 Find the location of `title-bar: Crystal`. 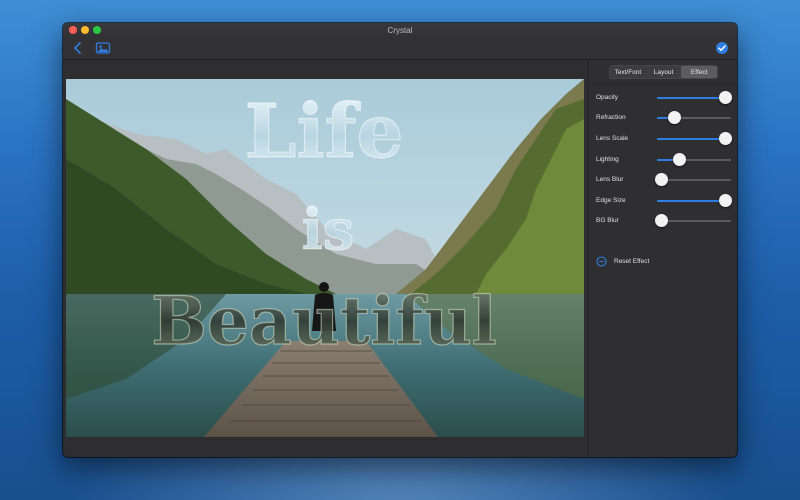

title-bar: Crystal is located at coordinates (400, 30).